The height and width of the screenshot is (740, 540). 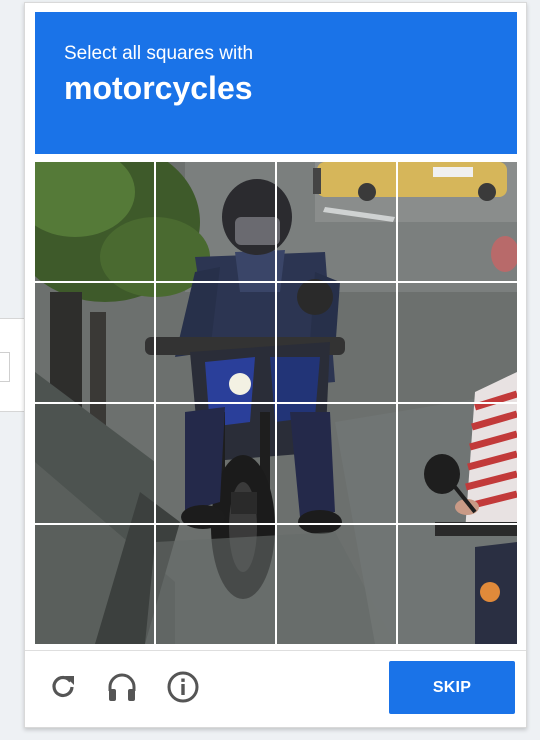 What do you see at coordinates (5, 367) in the screenshot?
I see `side-tab-notch` at bounding box center [5, 367].